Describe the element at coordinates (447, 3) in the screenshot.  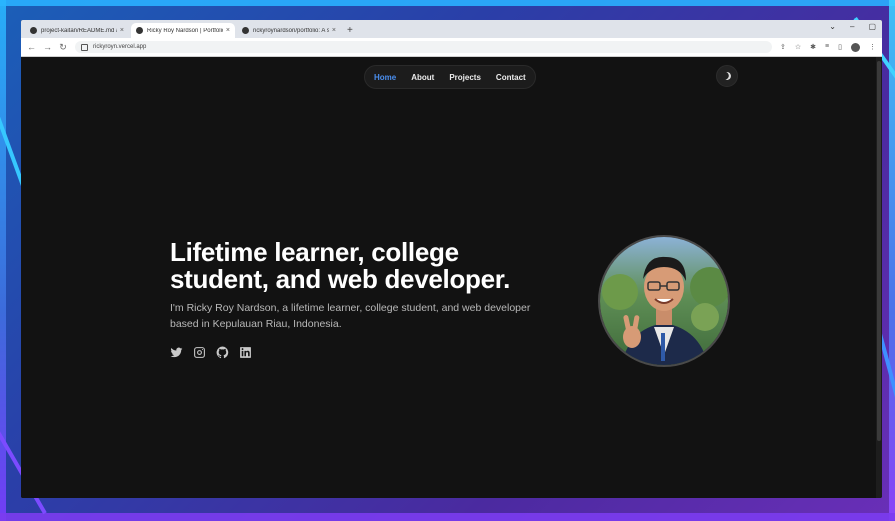
I see `top-neon-border` at that location.